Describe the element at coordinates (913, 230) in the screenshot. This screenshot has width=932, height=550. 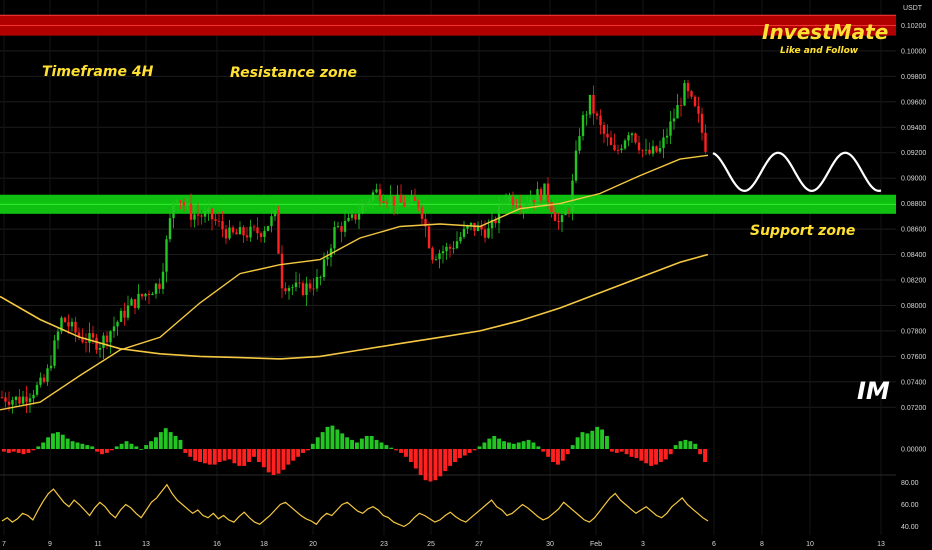
I see `price-tick-label: 0.08600` at that location.